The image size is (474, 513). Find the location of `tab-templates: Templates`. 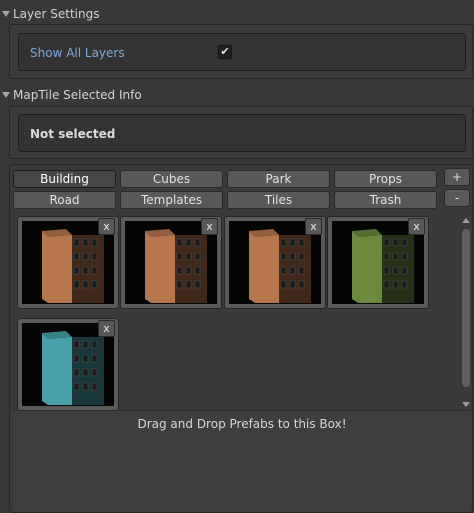

tab-templates: Templates is located at coordinates (171, 200).